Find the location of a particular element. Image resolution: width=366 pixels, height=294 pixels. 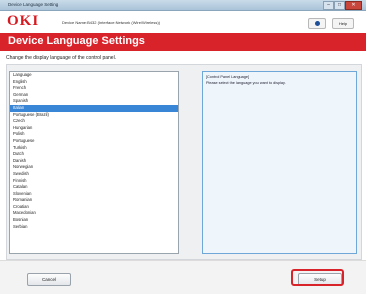

window-titlebar: Device Language Setting – □ ✕ is located at coordinates (183, 5).